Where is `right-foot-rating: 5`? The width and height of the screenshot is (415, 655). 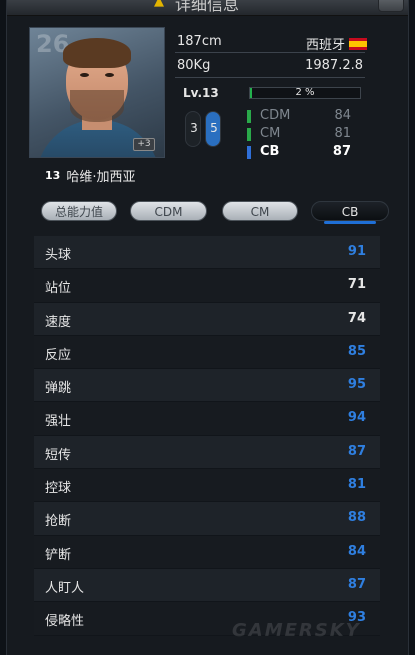
right-foot-rating: 5 is located at coordinates (214, 128).